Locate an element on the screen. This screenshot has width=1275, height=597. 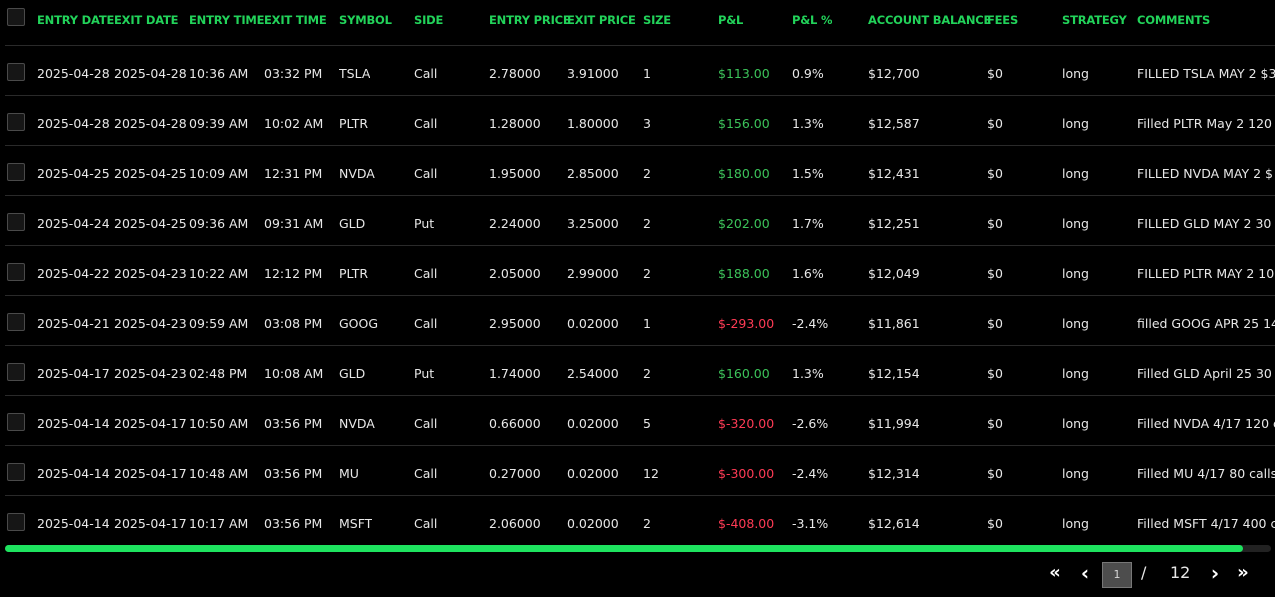
cell-comments: Filled GLD April 25 30 is located at coordinates (1204, 373).